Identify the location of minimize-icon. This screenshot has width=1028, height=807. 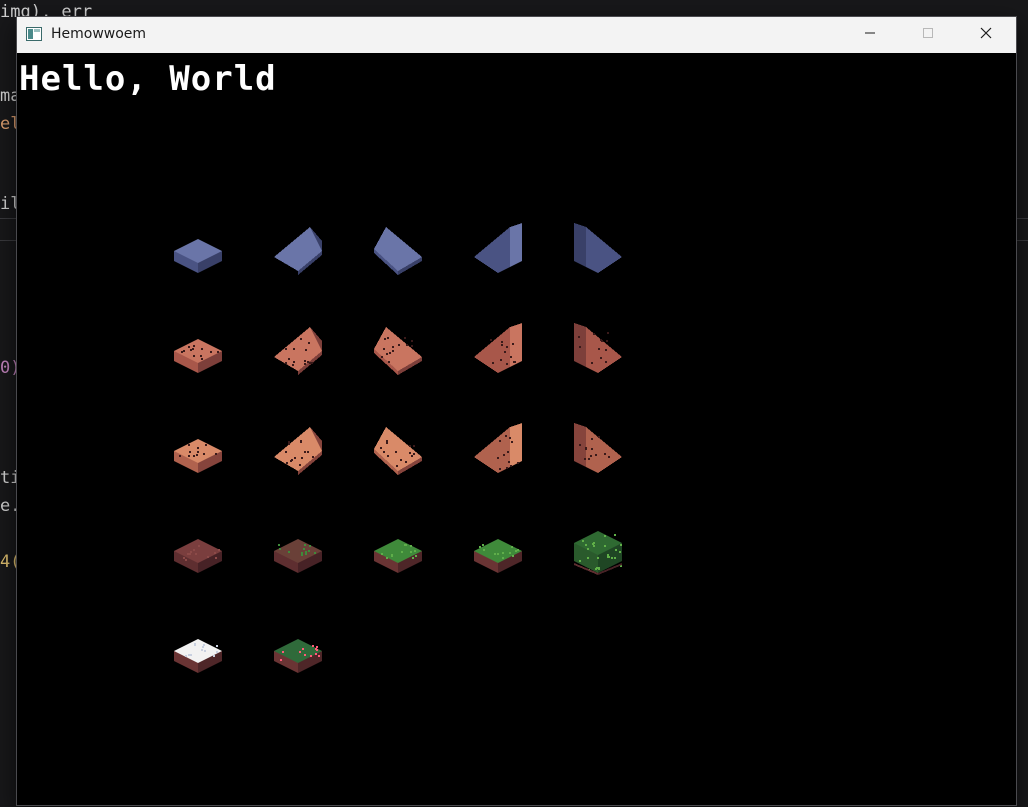
(870, 35).